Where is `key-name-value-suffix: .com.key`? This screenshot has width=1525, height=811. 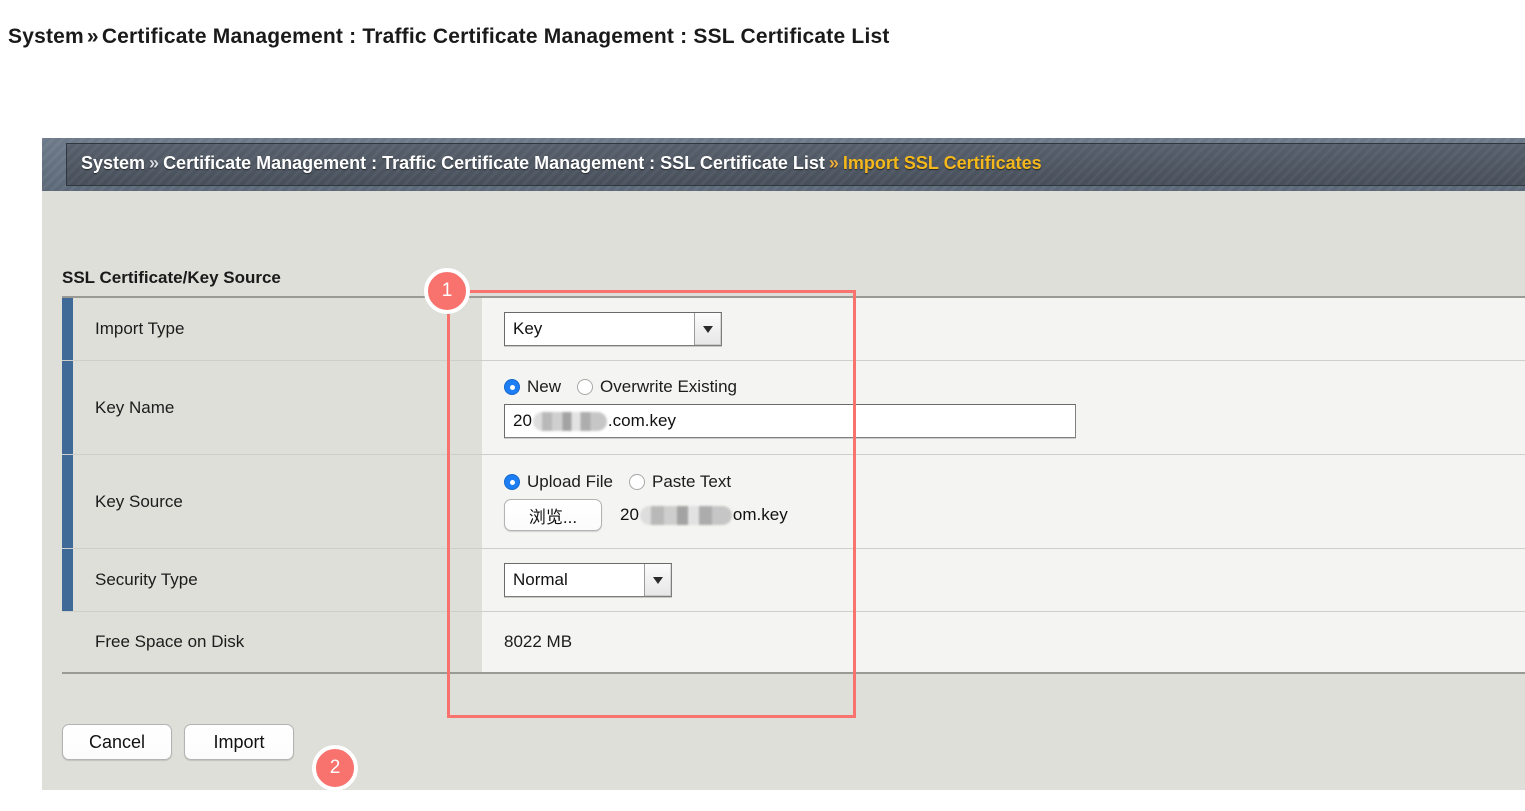
key-name-value-suffix: .com.key is located at coordinates (641, 420).